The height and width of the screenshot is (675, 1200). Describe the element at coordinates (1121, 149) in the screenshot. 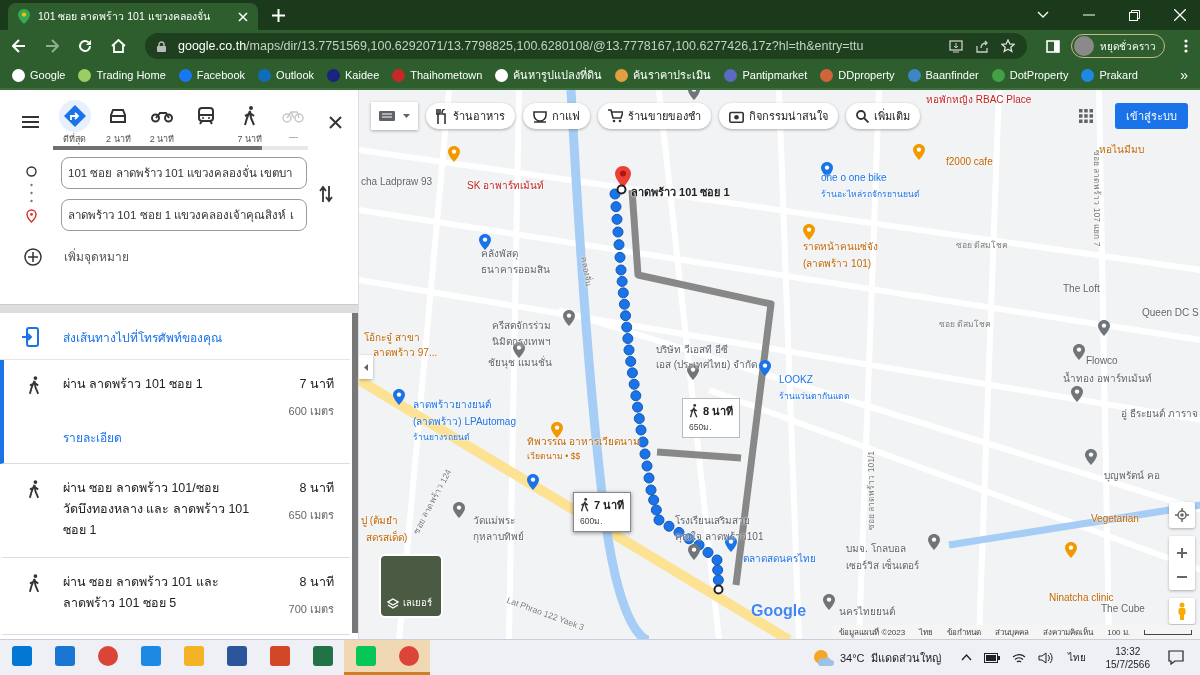

I see `map-label: หอไนมีมบ` at that location.